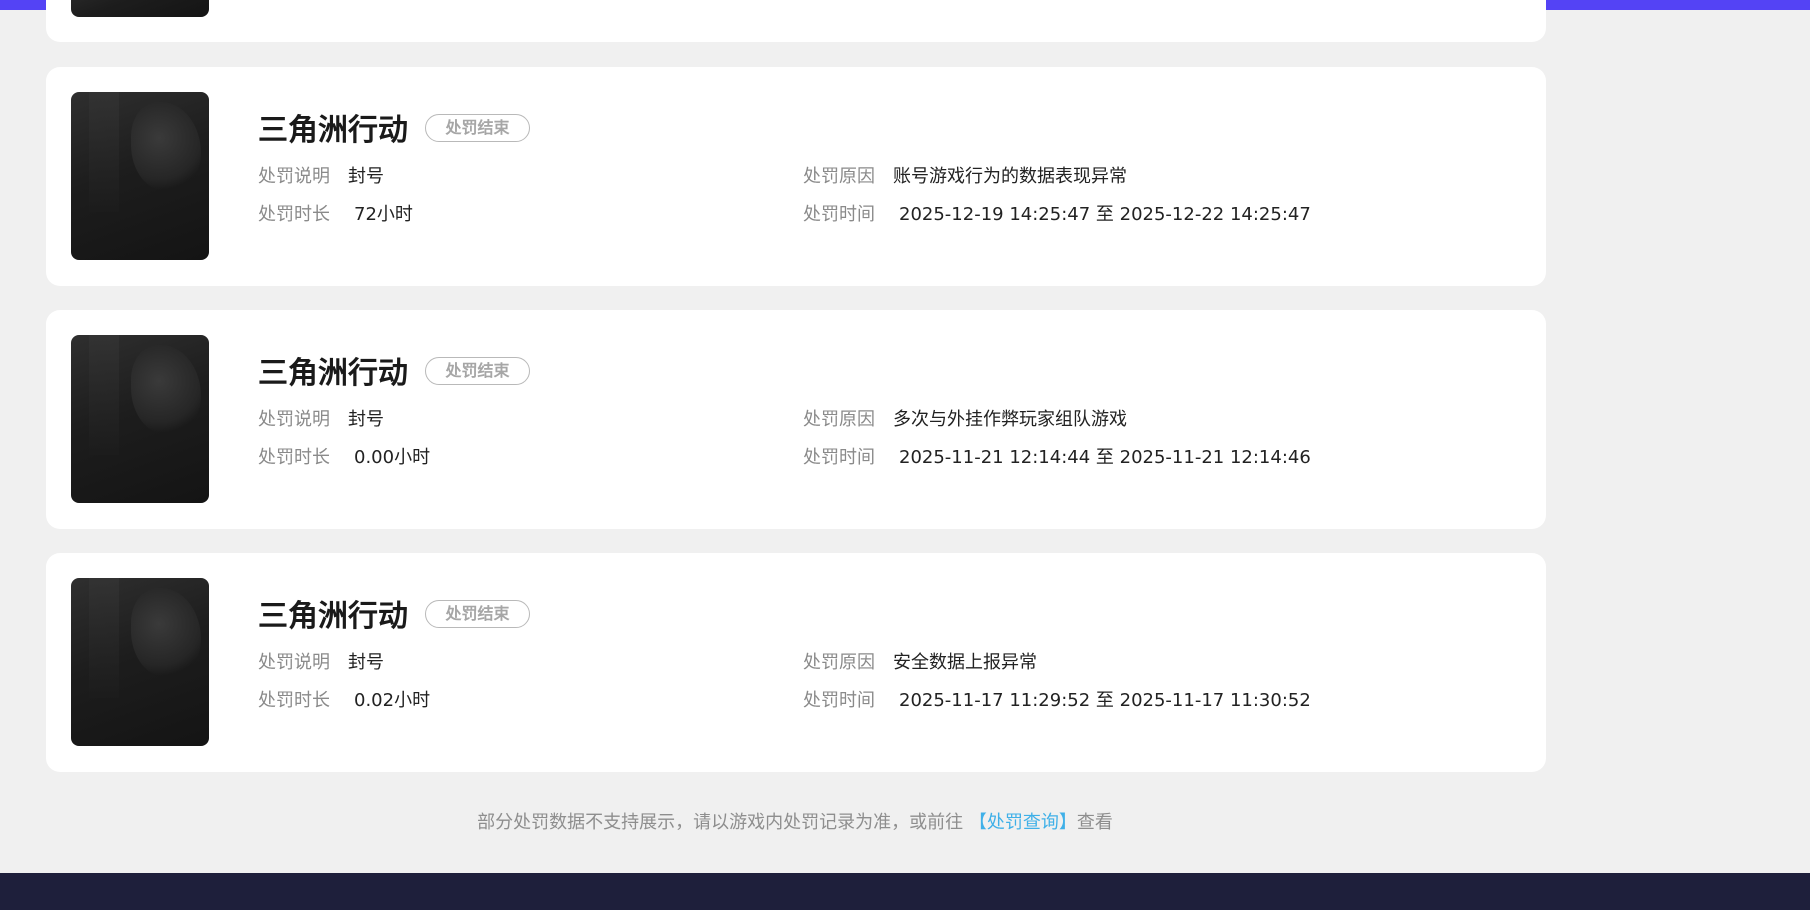 The width and height of the screenshot is (1810, 910). I want to click on duration-value: 0.00小时, so click(392, 457).